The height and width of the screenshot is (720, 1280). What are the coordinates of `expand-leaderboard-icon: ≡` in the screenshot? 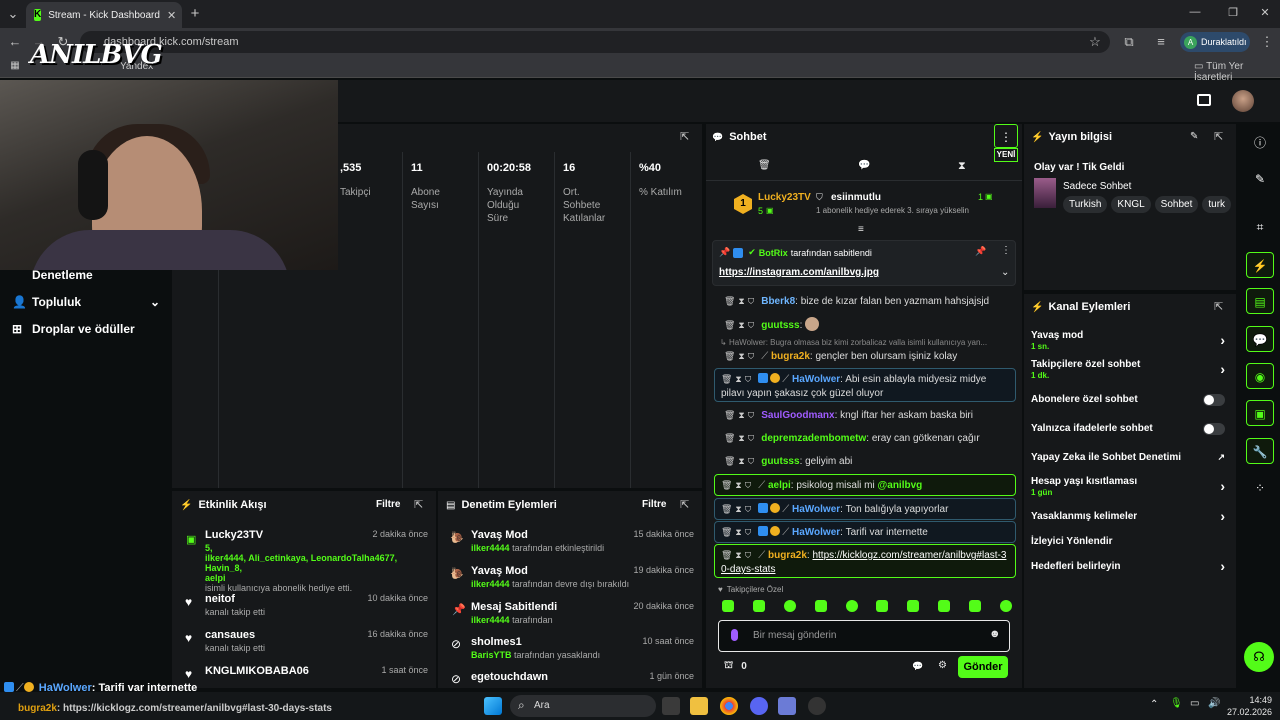 It's located at (861, 229).